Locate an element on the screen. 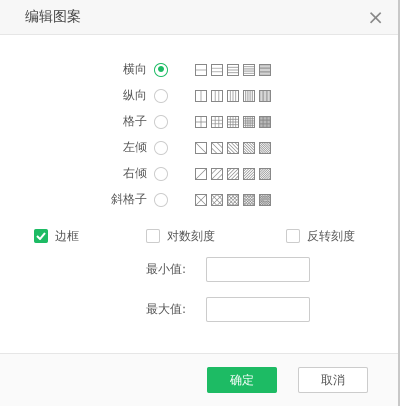 Image resolution: width=402 pixels, height=406 pixels. pattern-label: 纵向 is located at coordinates (134, 95).